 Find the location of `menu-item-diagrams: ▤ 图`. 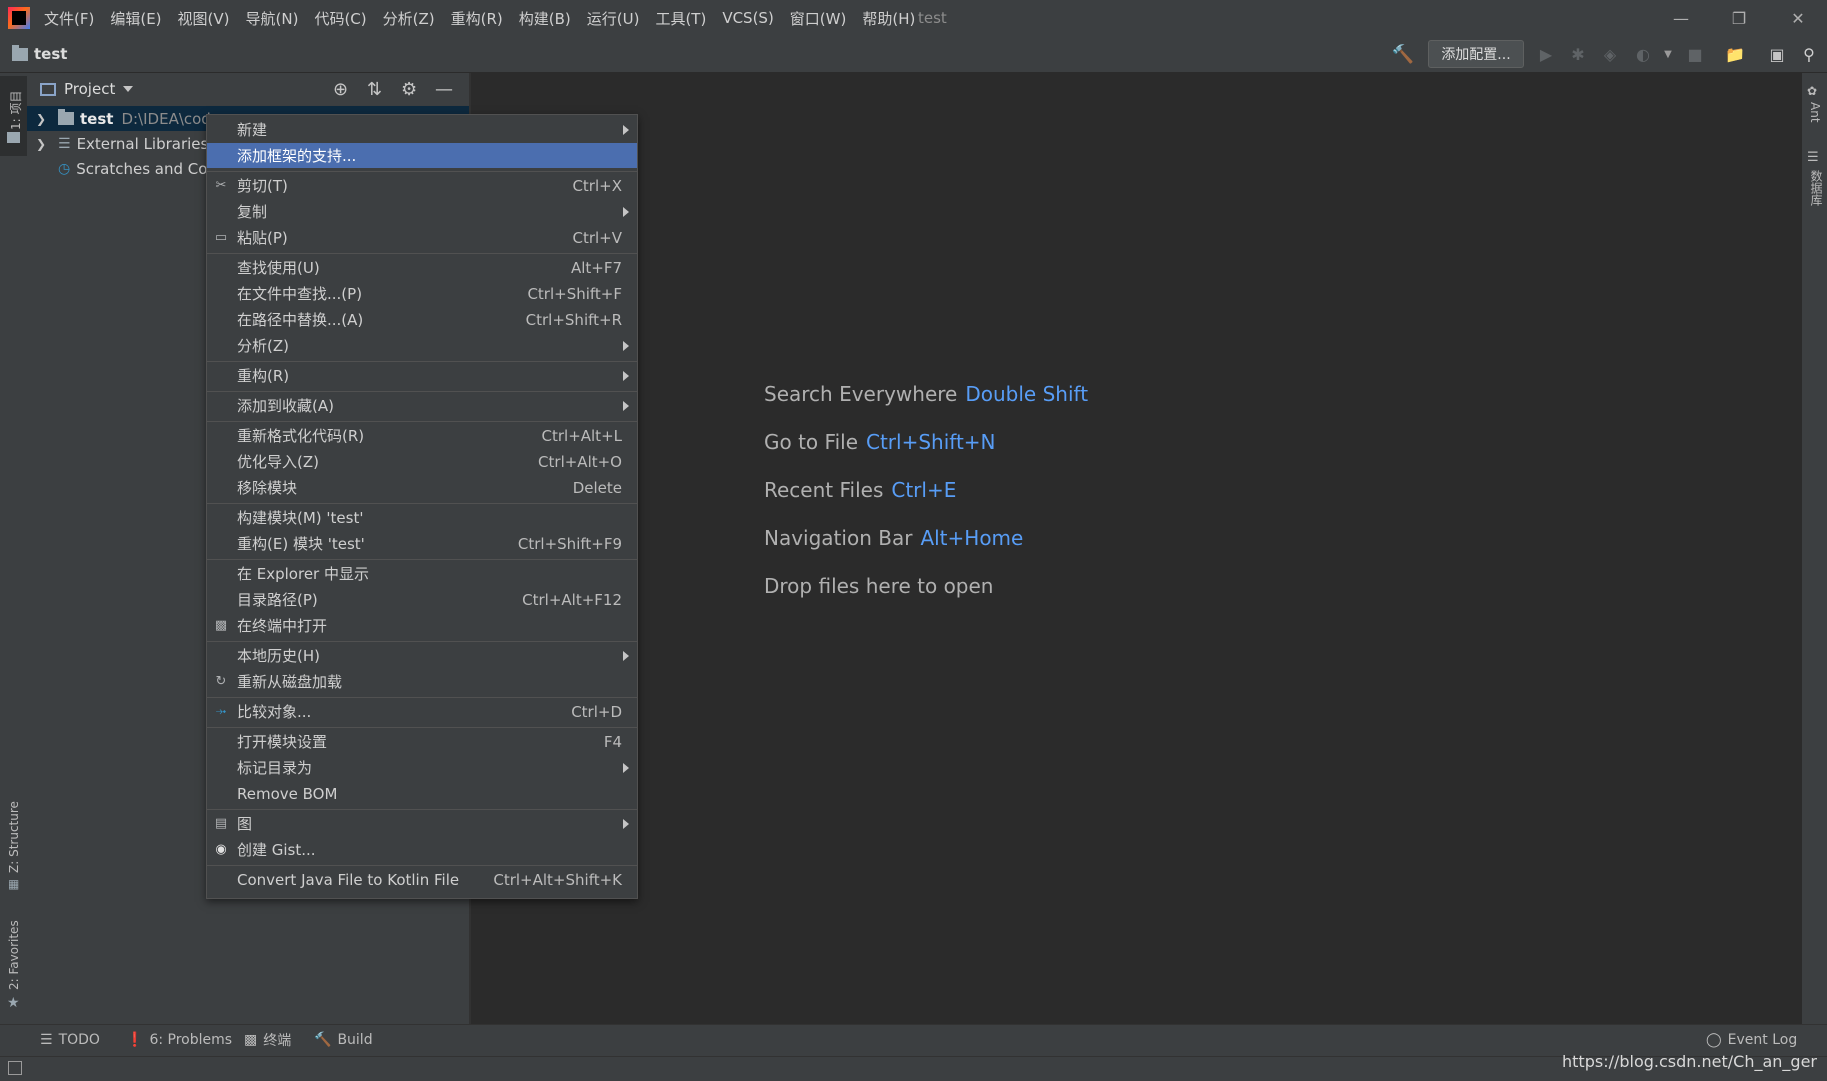

menu-item-diagrams: ▤ 图 is located at coordinates (422, 823).